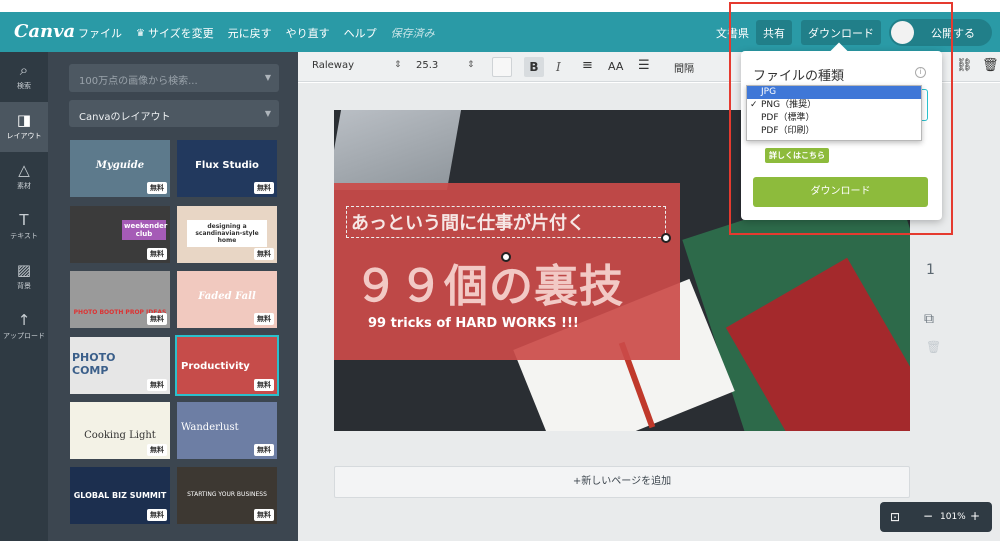  I want to click on thumbnail-title: PHOTO COMP, so click(94, 364).